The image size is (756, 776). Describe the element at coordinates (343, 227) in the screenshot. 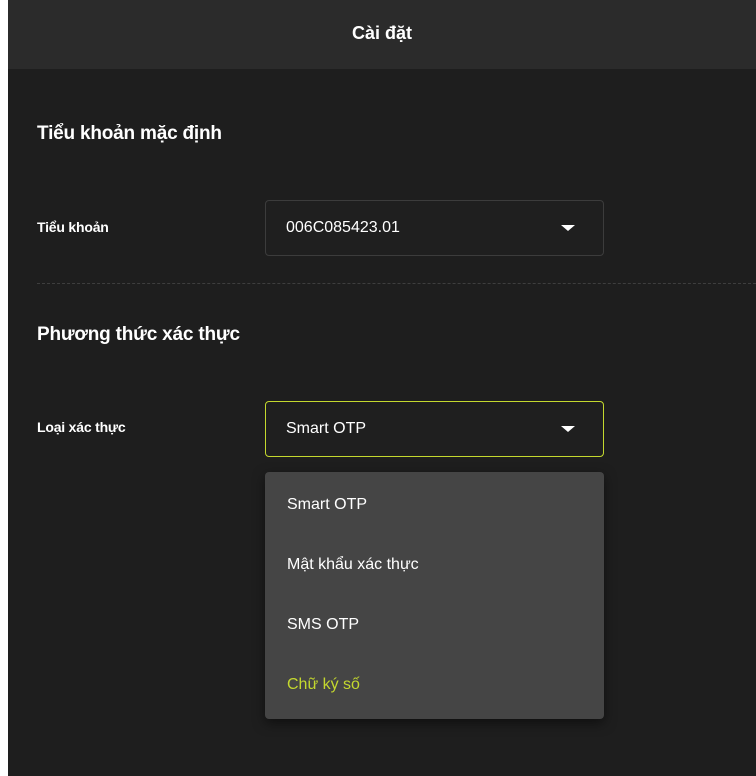

I see `account-select-value: 006C085423.01` at that location.